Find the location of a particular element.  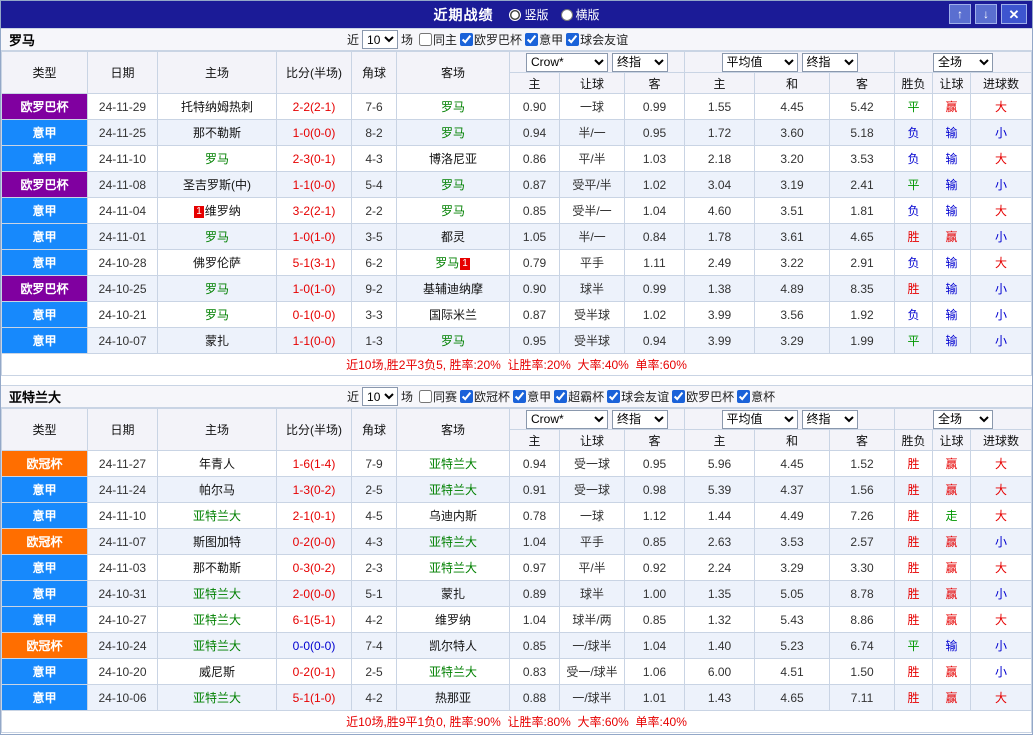

filter-checkbox: 超霸杯 is located at coordinates (579, 396).